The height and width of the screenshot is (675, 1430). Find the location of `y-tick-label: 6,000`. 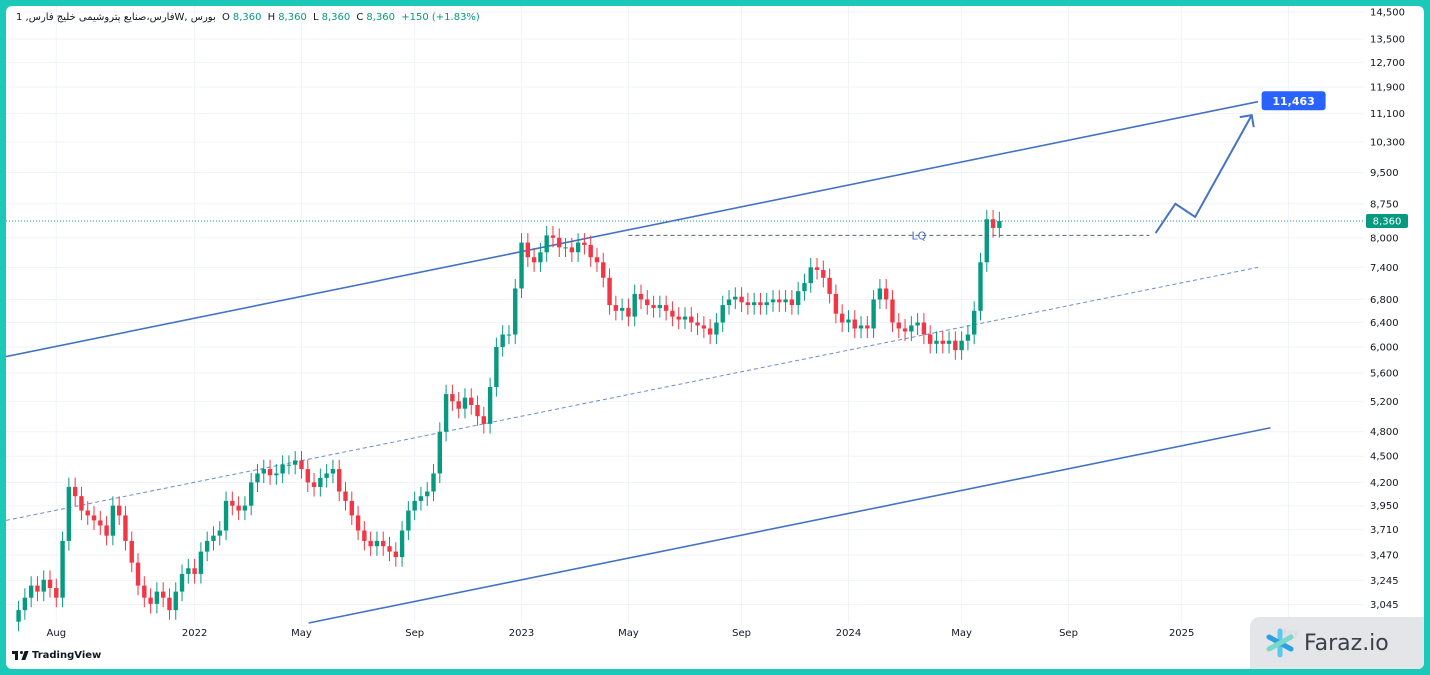

y-tick-label: 6,000 is located at coordinates (1384, 347).